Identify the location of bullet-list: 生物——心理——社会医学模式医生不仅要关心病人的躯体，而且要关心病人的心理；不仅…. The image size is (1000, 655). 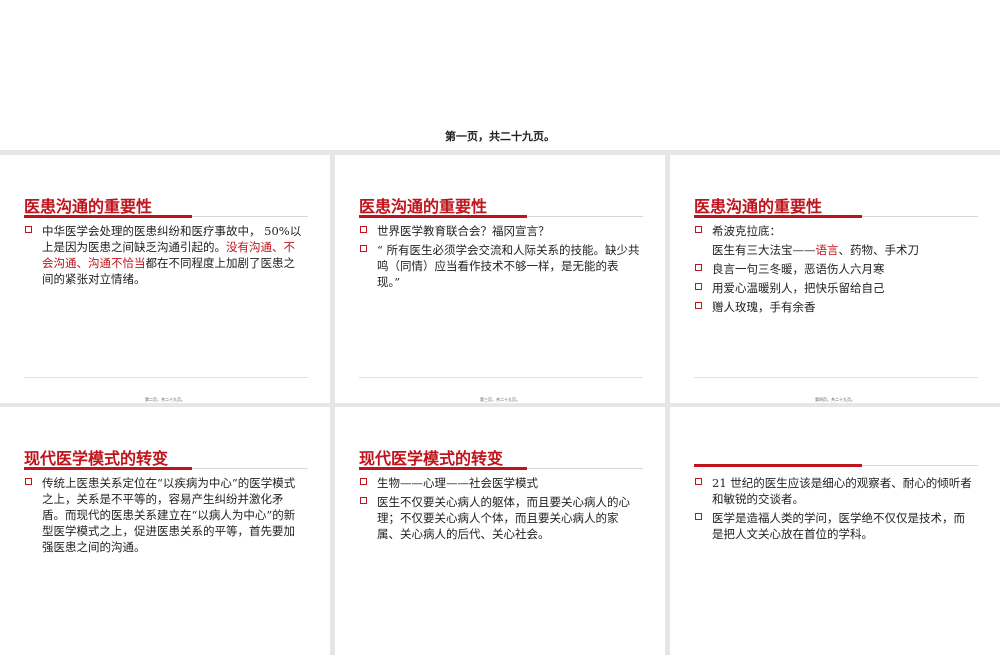
(500, 510).